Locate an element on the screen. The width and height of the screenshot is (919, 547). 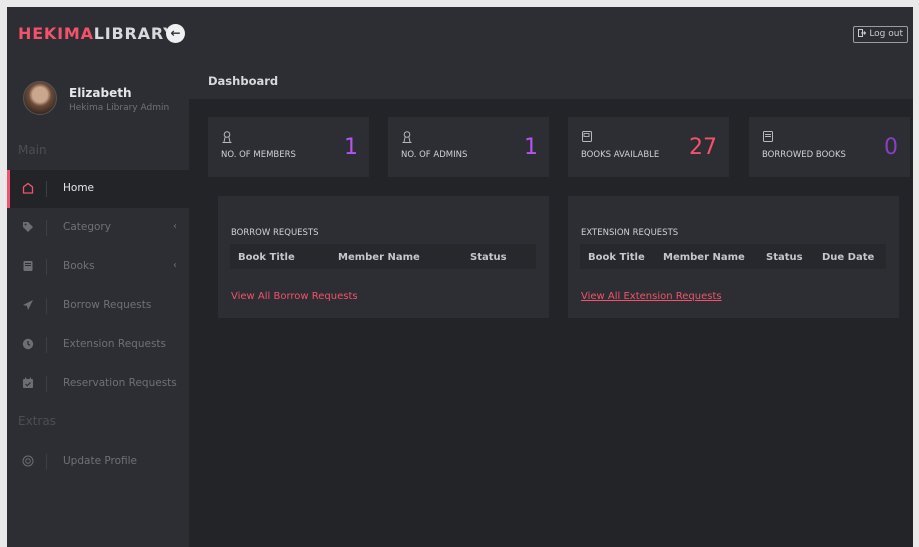
sidebar-item-label: Update Profile is located at coordinates (100, 461).